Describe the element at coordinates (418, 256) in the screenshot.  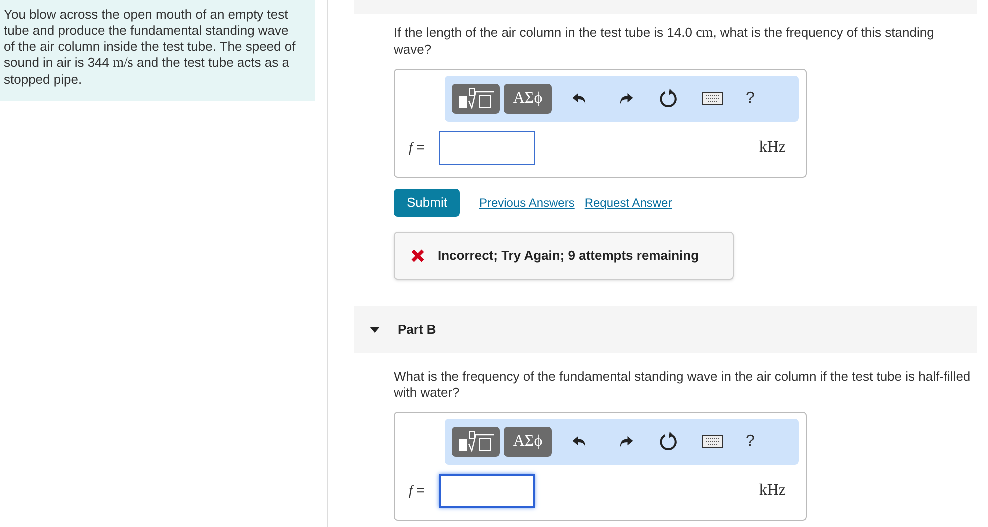
I see `cross-icon` at that location.